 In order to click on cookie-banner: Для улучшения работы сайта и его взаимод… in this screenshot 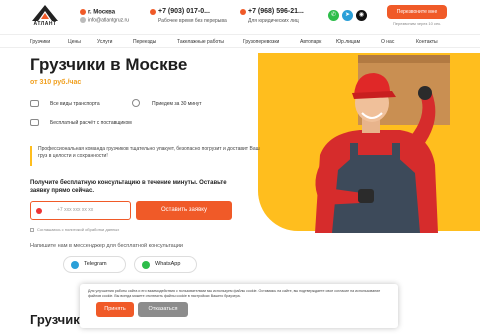, I will do `click(239, 306)`.